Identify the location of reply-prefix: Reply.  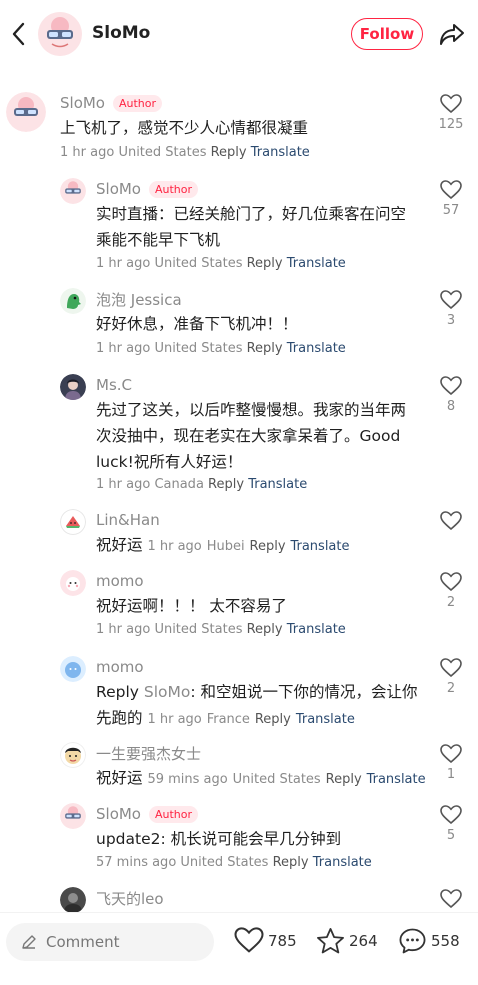
(117, 692).